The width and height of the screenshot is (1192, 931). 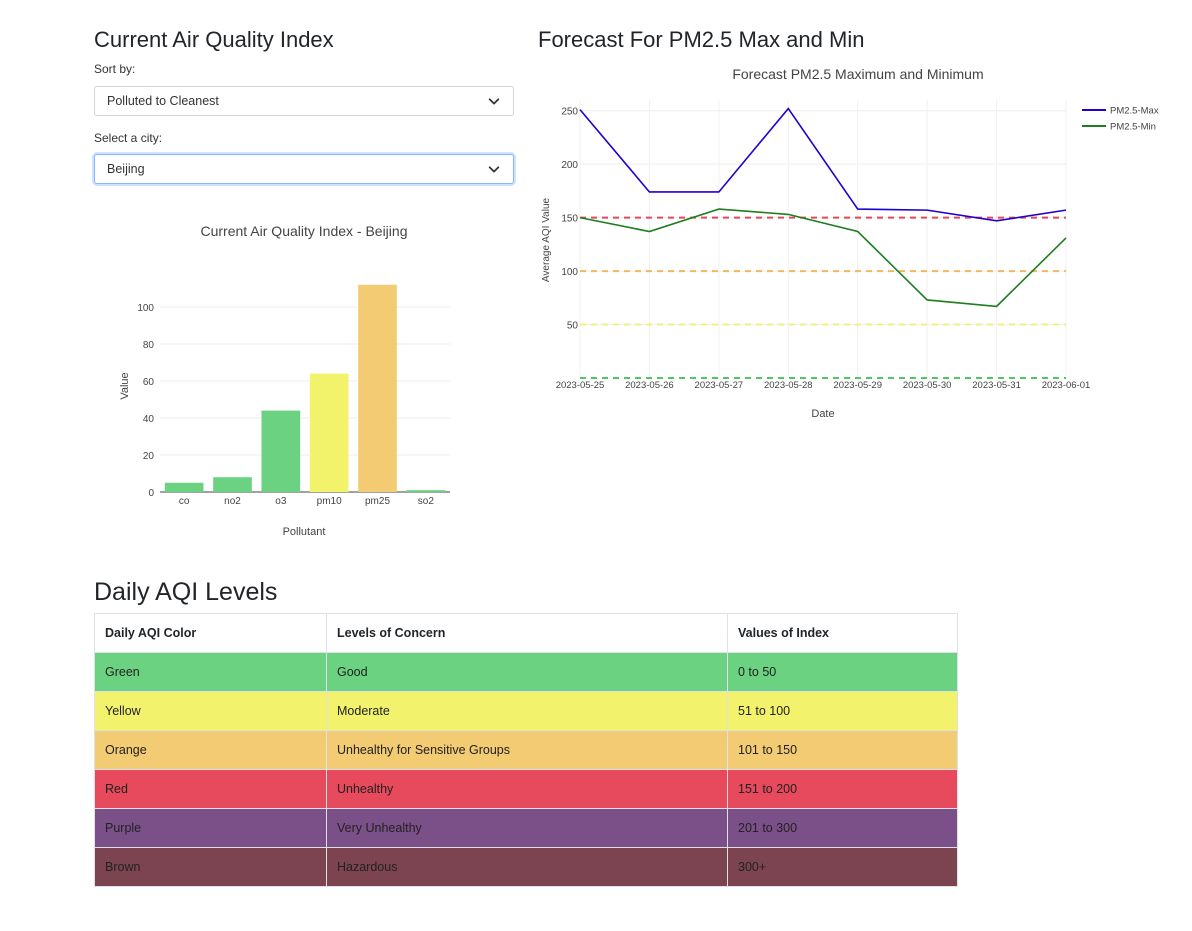 I want to click on line-ytick-label: 100, so click(x=569, y=272).